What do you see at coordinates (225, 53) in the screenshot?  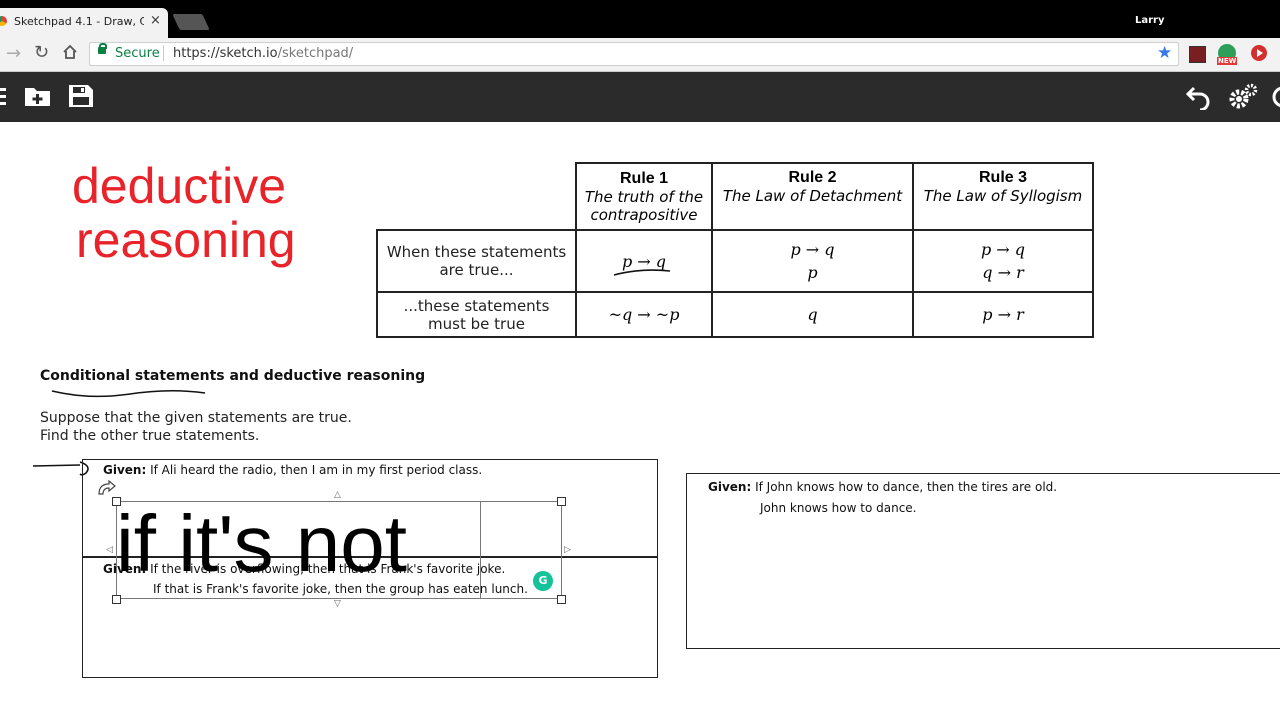 I see `url-host: https://sketch.io` at bounding box center [225, 53].